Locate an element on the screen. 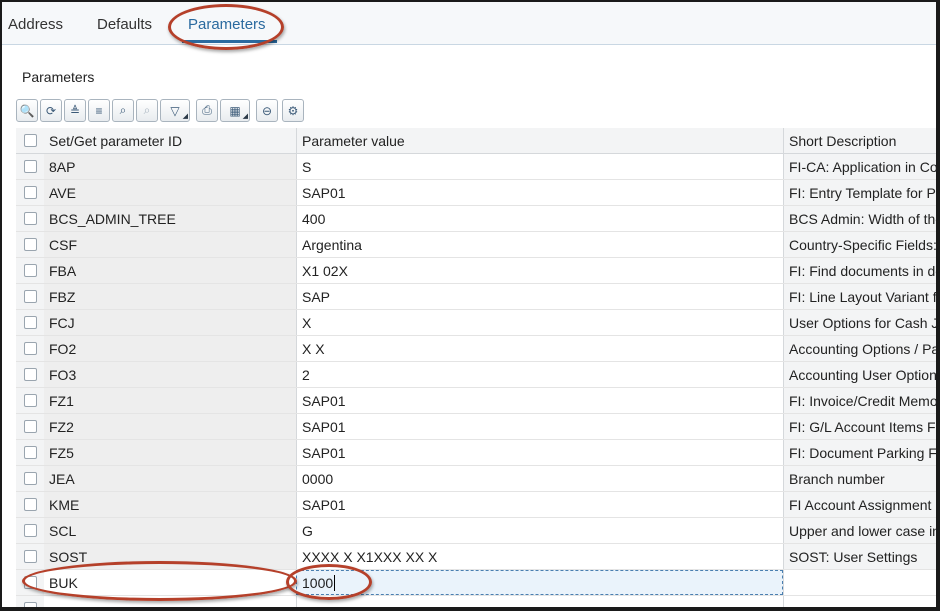  settings-button: ⚙ is located at coordinates (293, 110).